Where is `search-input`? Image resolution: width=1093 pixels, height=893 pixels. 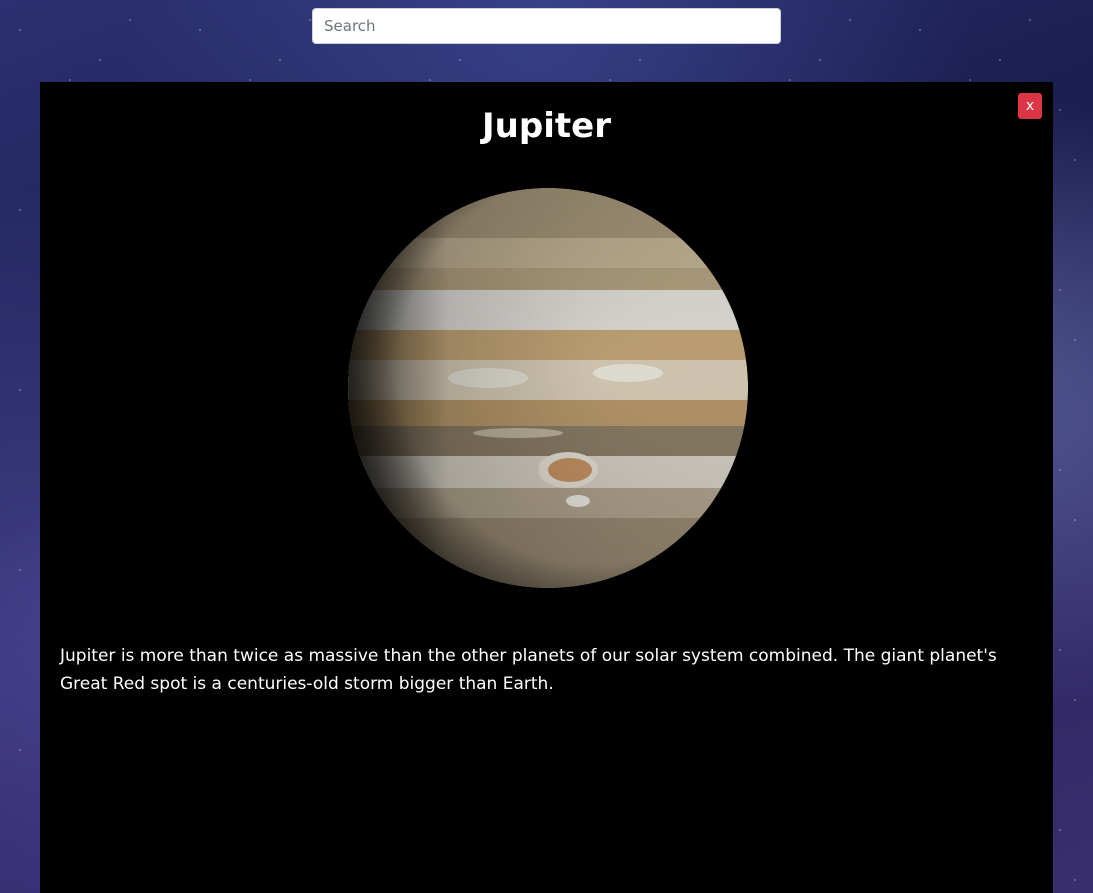
search-input is located at coordinates (546, 26).